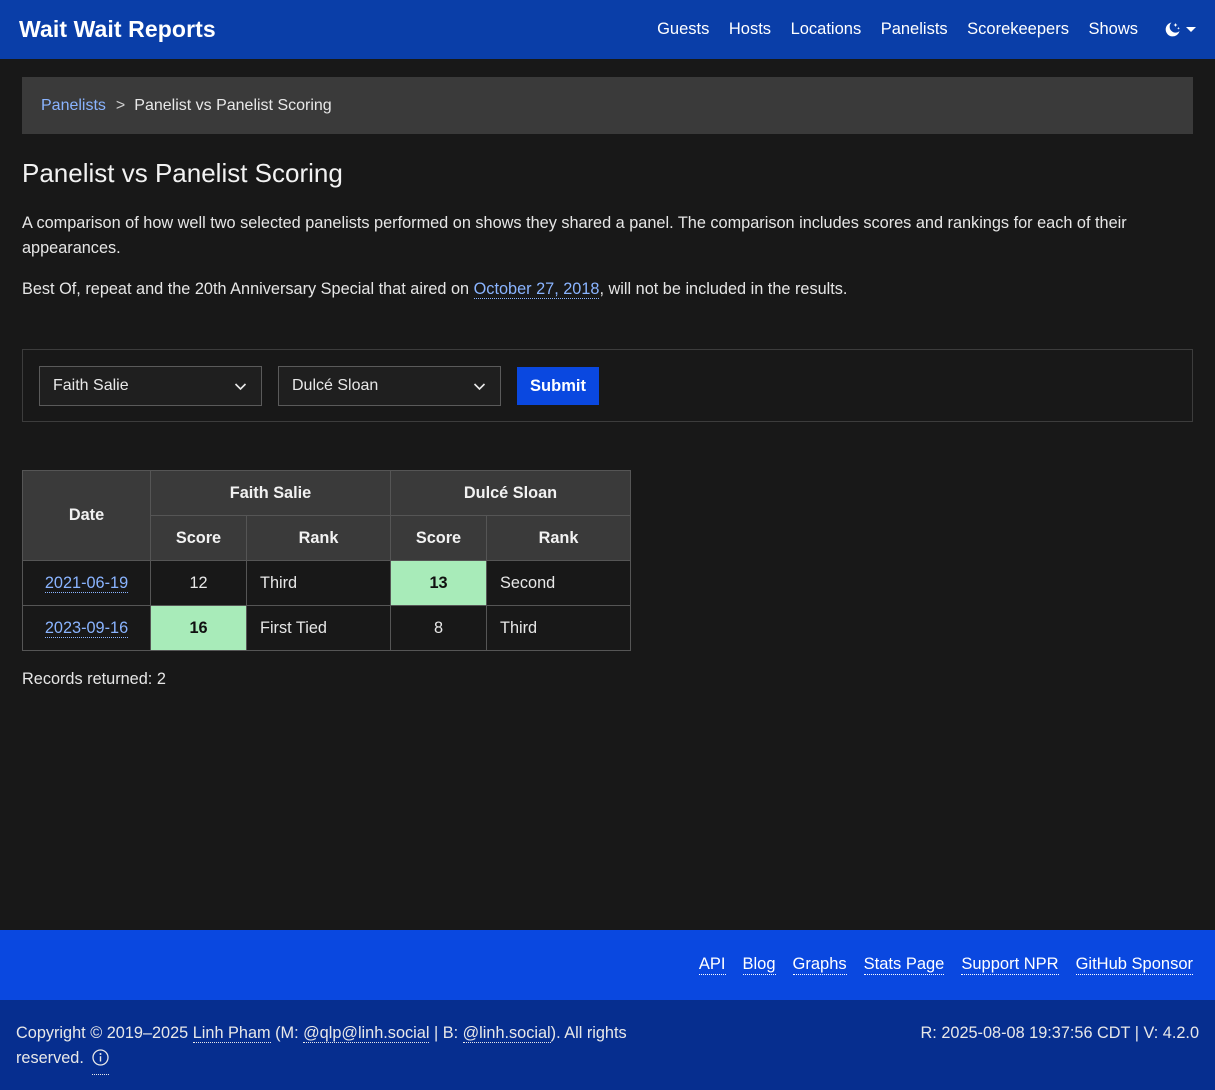 Image resolution: width=1215 pixels, height=1090 pixels. Describe the element at coordinates (318, 583) in the screenshot. I see `panelist-a-rank: Third` at that location.